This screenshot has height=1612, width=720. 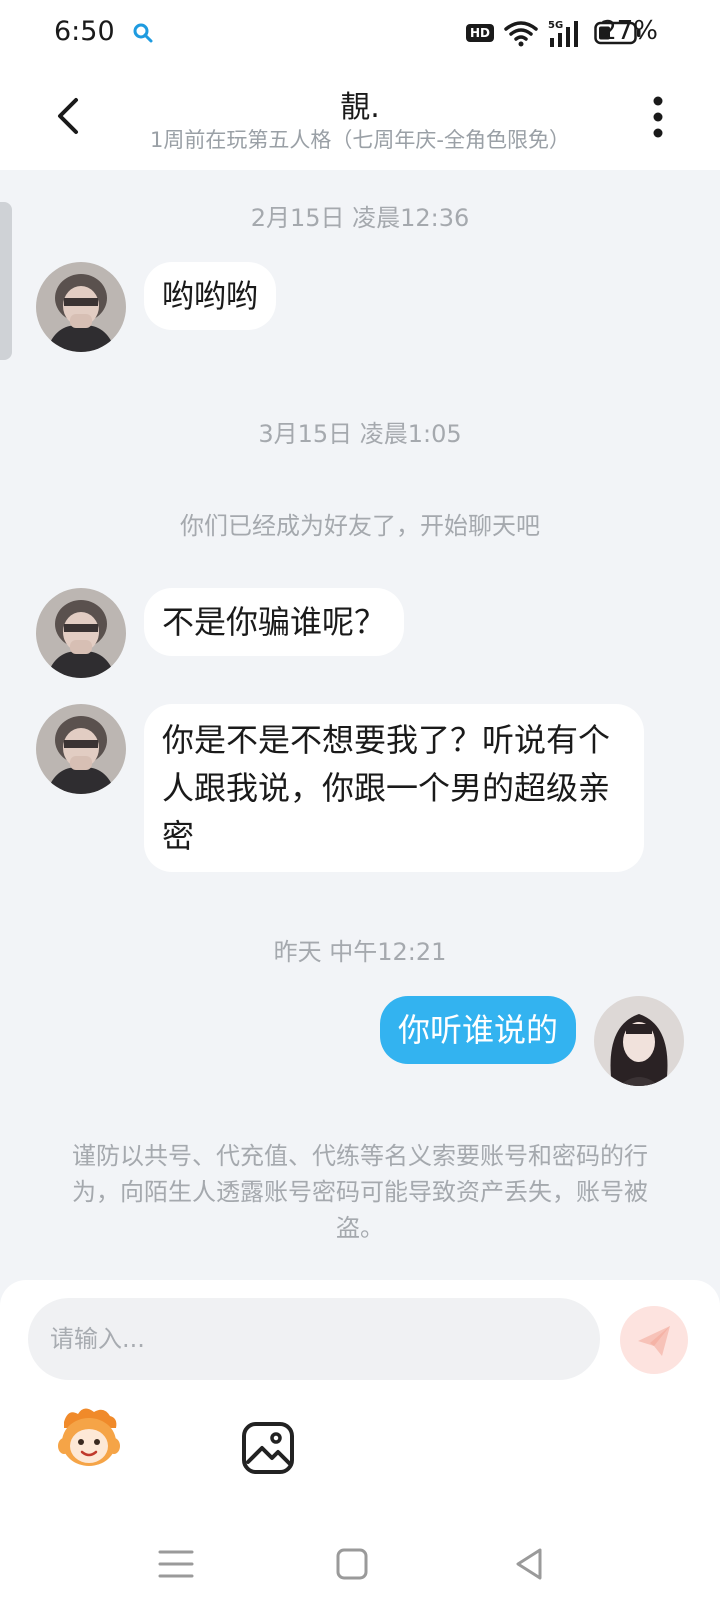 I want to click on status-time: 6:50, so click(x=84, y=31).